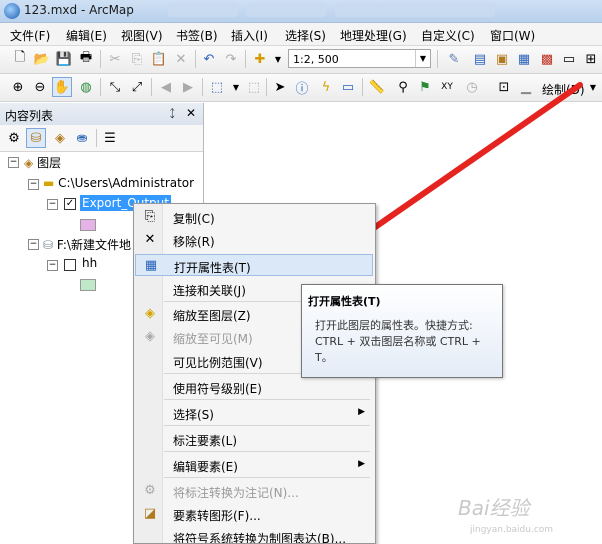 This screenshot has width=602, height=544. I want to click on tooltip-line: T。, so click(324, 357).